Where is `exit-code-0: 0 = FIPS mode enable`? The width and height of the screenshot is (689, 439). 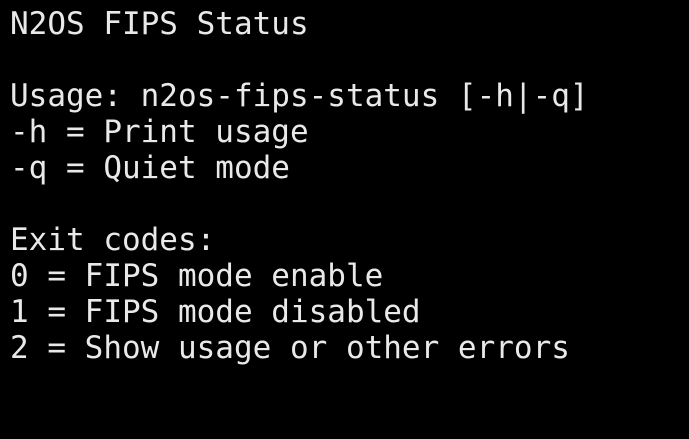 exit-code-0: 0 = FIPS mode enable is located at coordinates (197, 276).